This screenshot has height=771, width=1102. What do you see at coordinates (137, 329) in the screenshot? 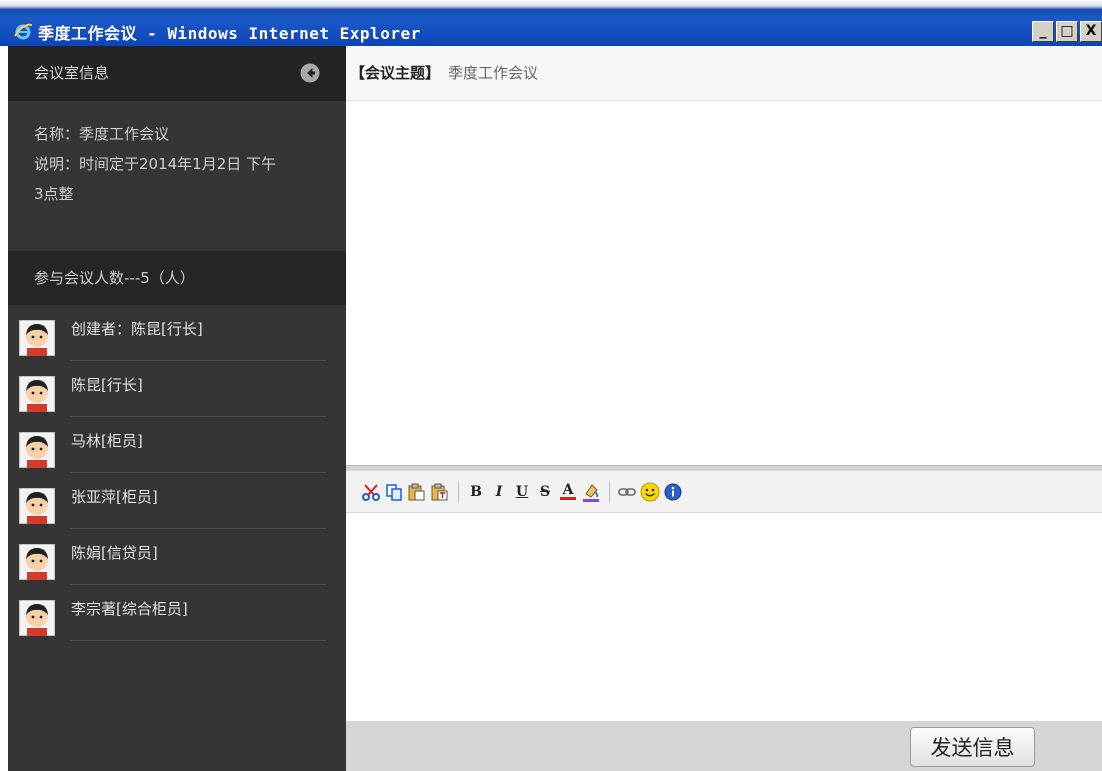
I see `member-name: 创建者：陈昆[行长]` at bounding box center [137, 329].